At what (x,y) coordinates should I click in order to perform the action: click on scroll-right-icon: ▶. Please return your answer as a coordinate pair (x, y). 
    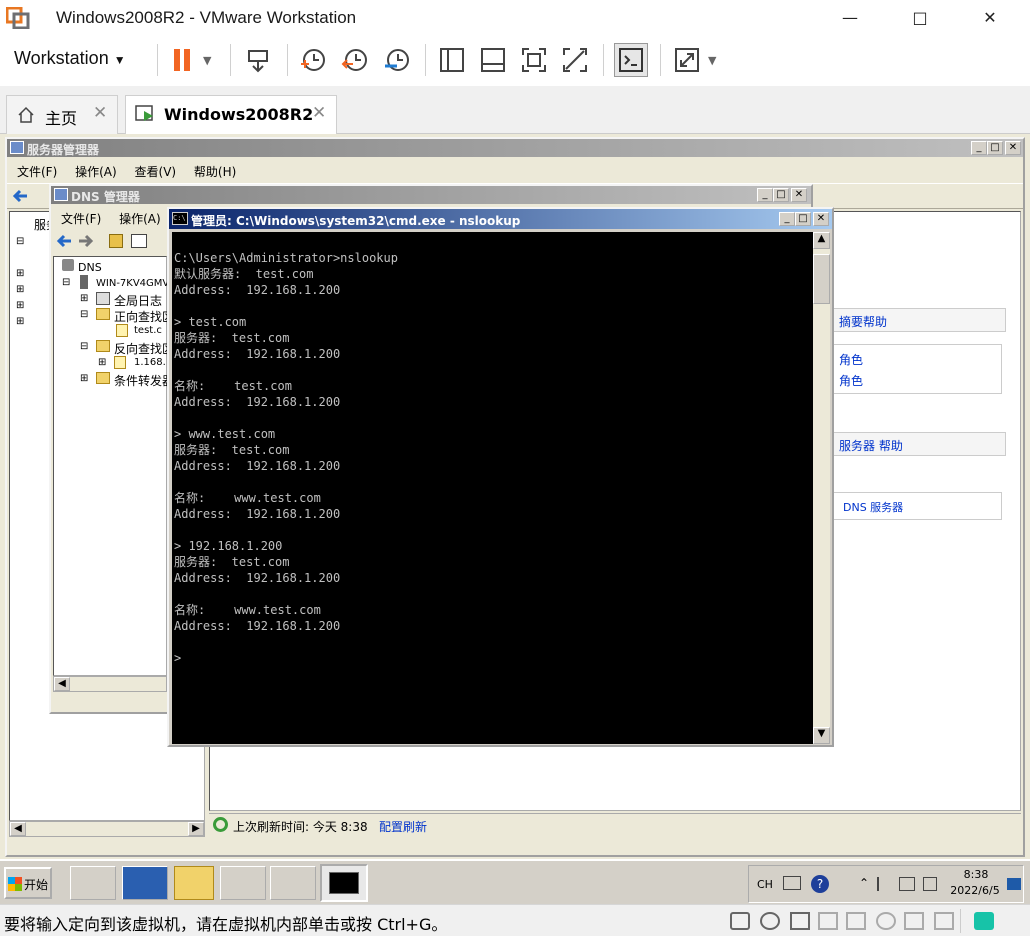
    Looking at the image, I should click on (196, 829).